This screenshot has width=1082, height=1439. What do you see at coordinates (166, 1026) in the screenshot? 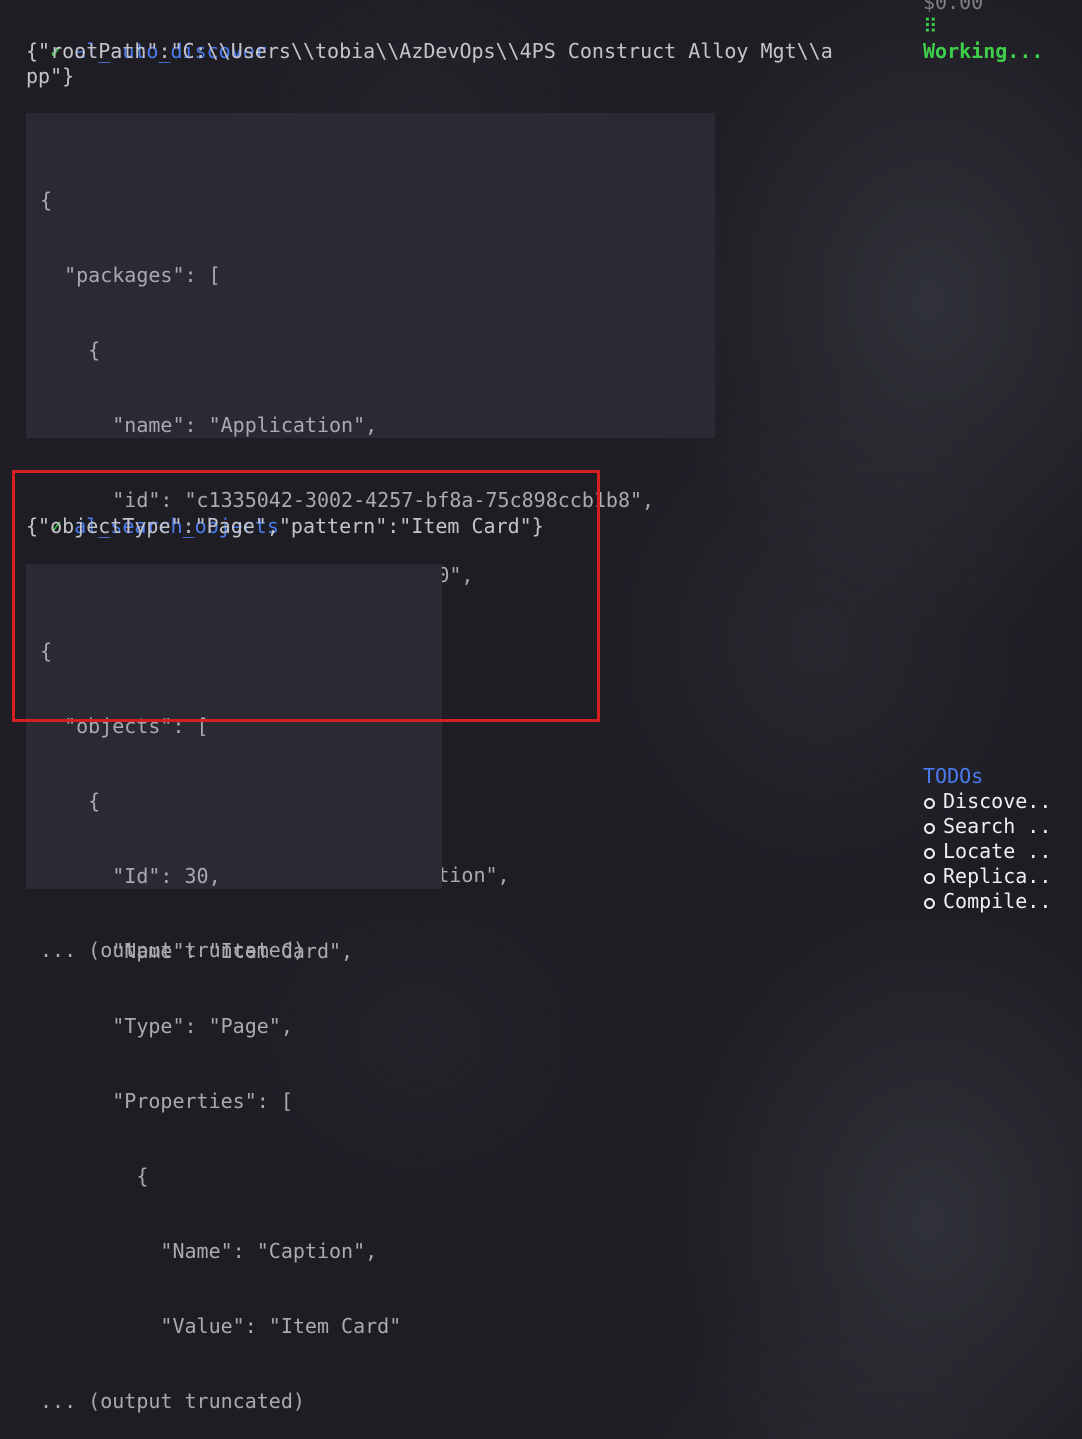
I see `output-line: "Type": "Page",` at bounding box center [166, 1026].